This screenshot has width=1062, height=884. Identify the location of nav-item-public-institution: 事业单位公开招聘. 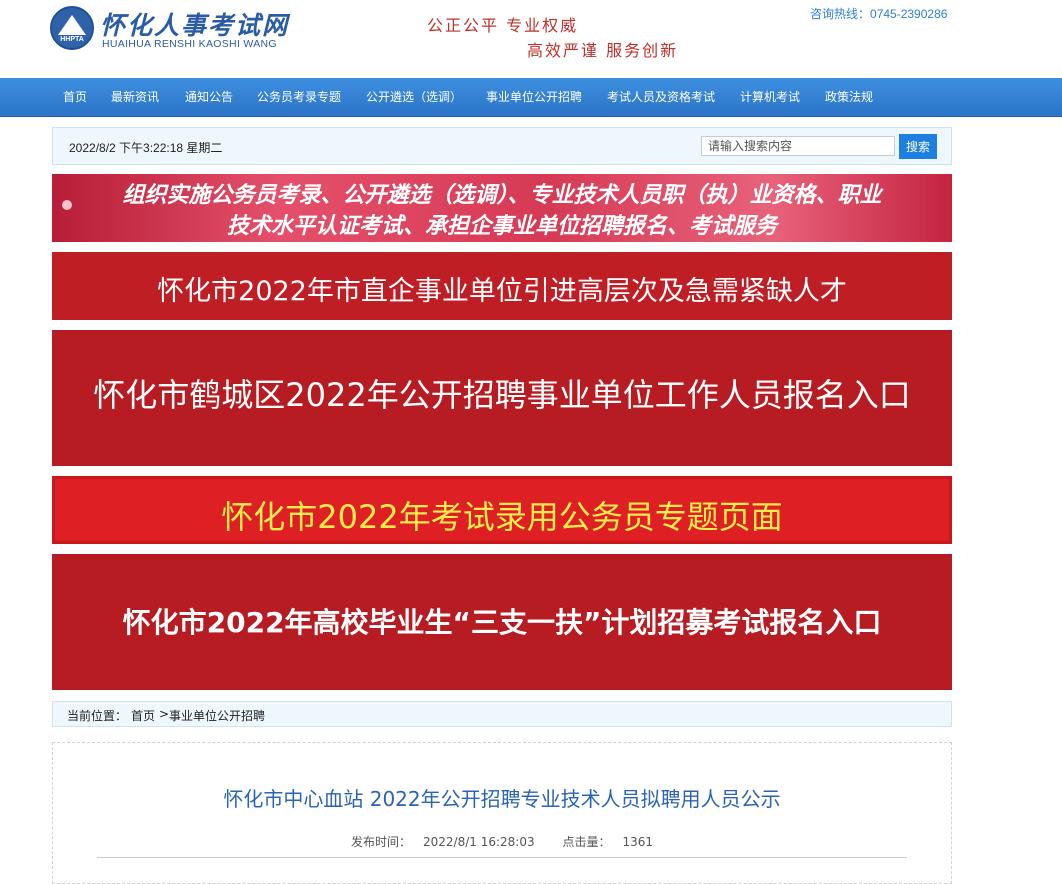
(534, 97).